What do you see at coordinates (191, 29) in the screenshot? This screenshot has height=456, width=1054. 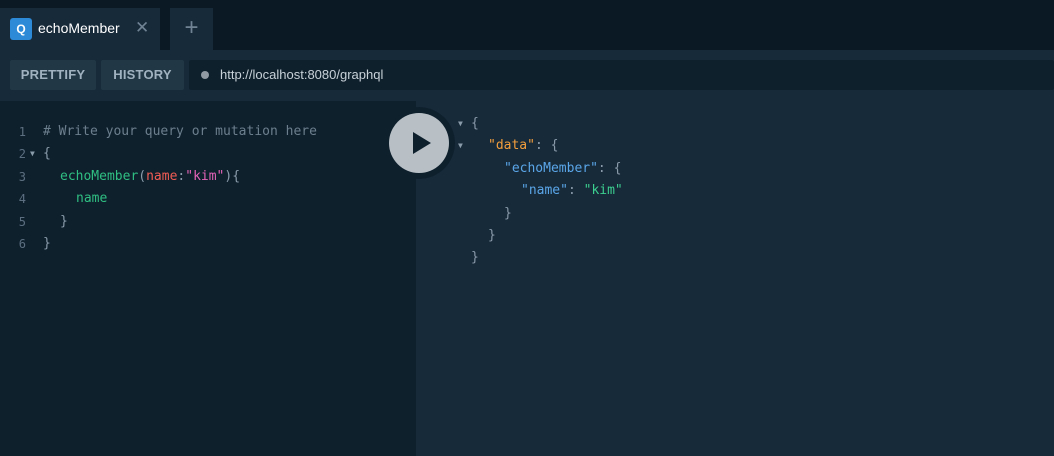 I see `new-tab-button: +` at bounding box center [191, 29].